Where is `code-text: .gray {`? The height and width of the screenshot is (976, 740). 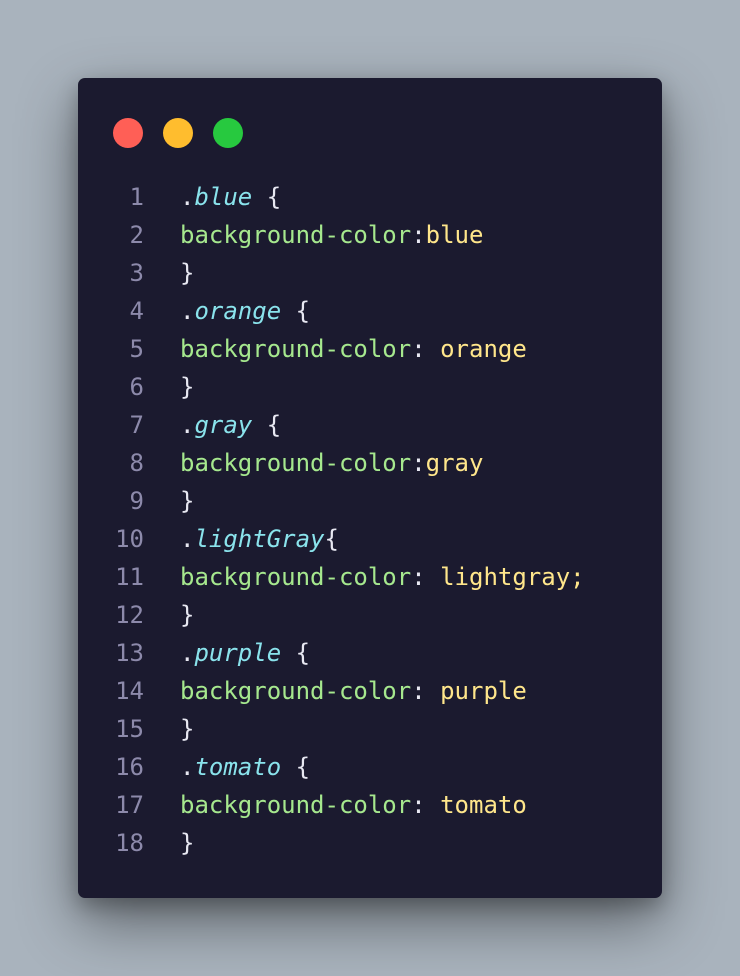 code-text: .gray { is located at coordinates (212, 425).